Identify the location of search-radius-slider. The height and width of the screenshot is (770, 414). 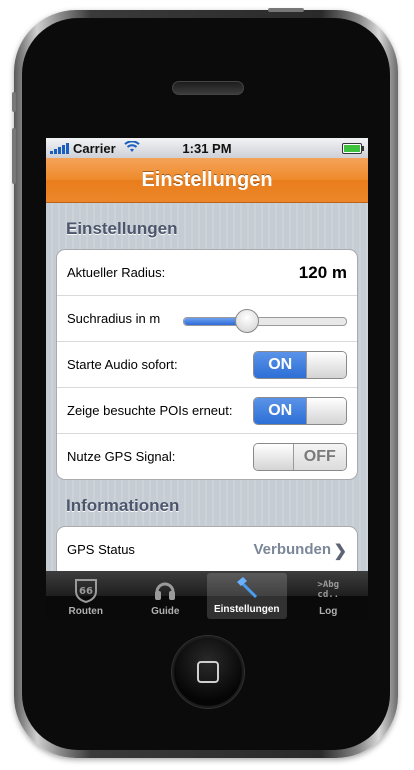
(265, 321).